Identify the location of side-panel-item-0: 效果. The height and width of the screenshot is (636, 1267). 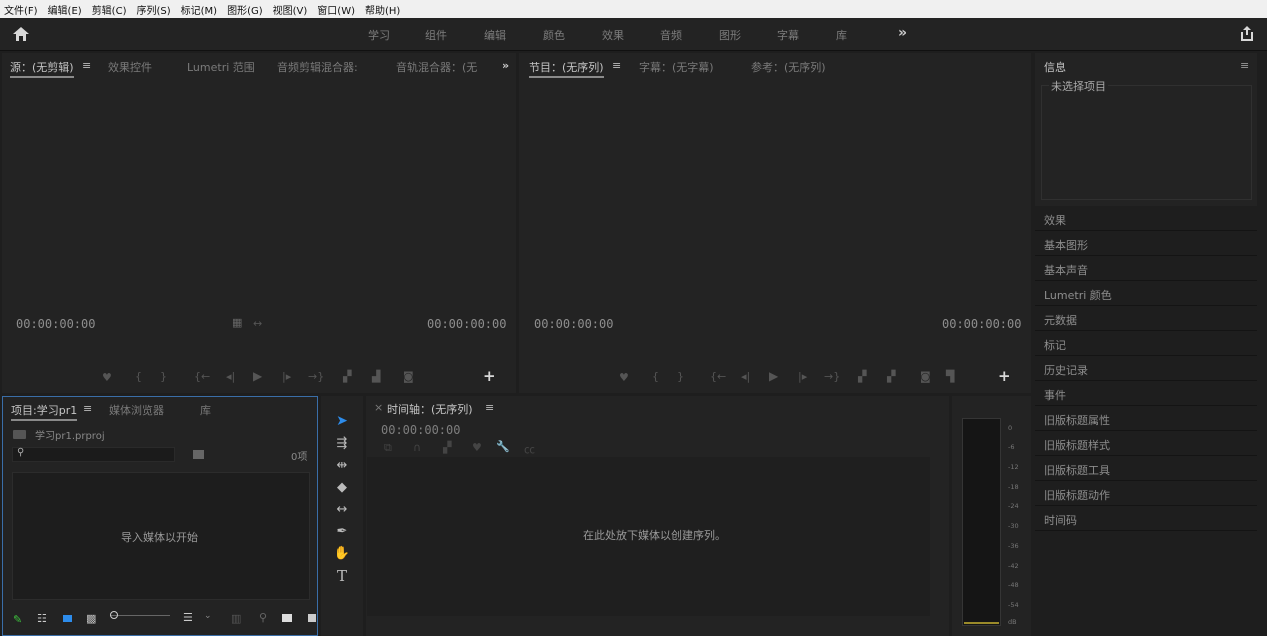
(1146, 219).